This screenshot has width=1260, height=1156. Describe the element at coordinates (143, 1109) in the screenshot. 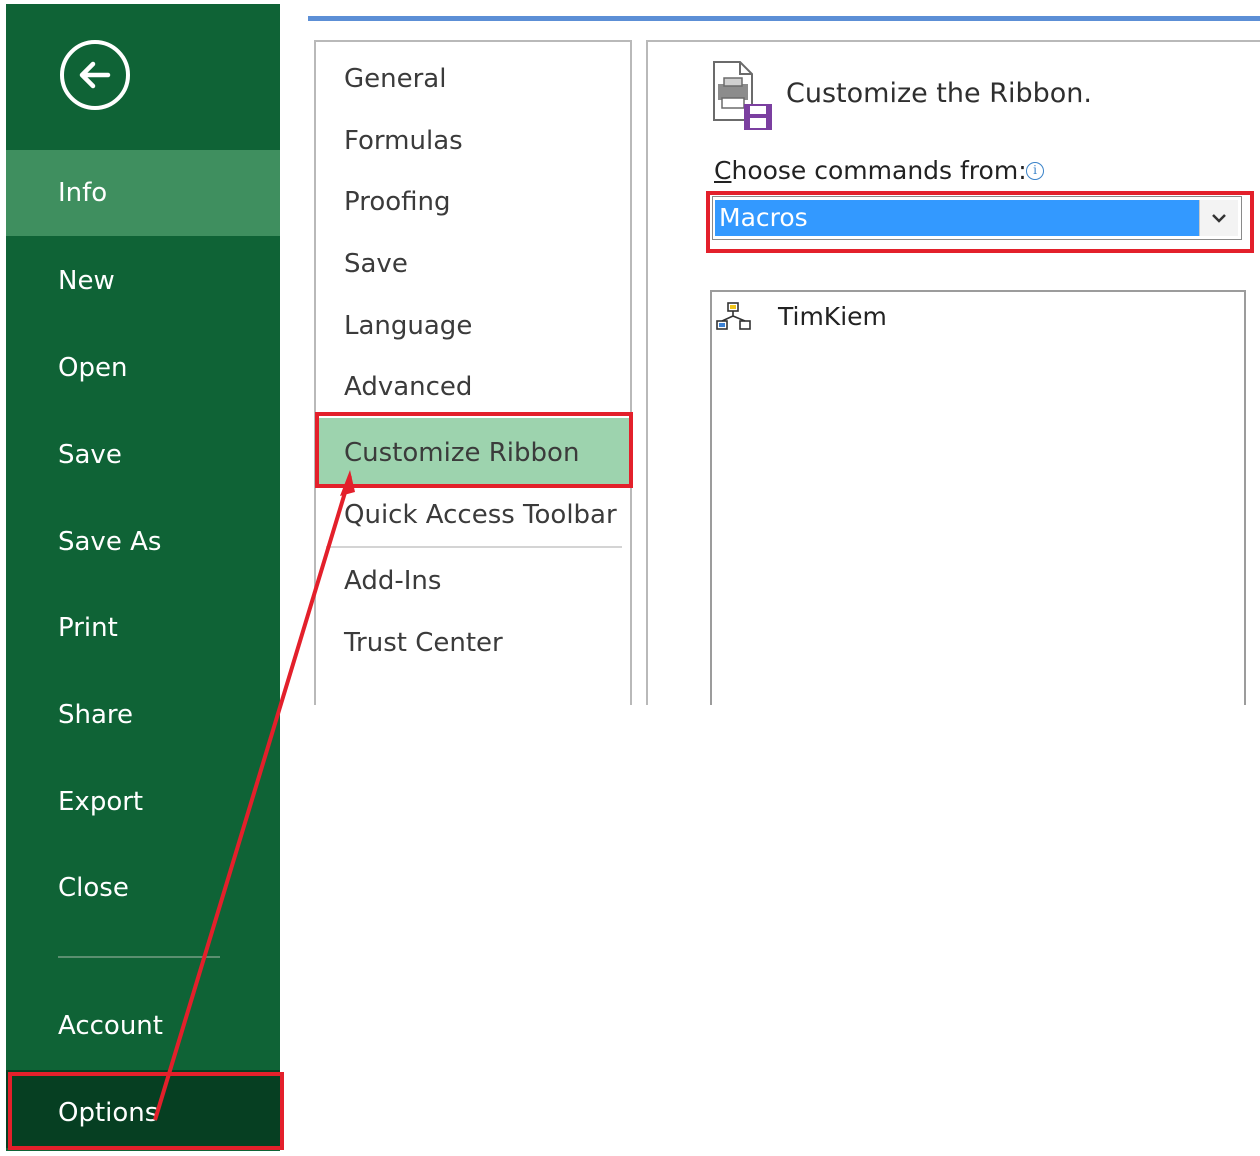

I see `nav-options: Options` at that location.